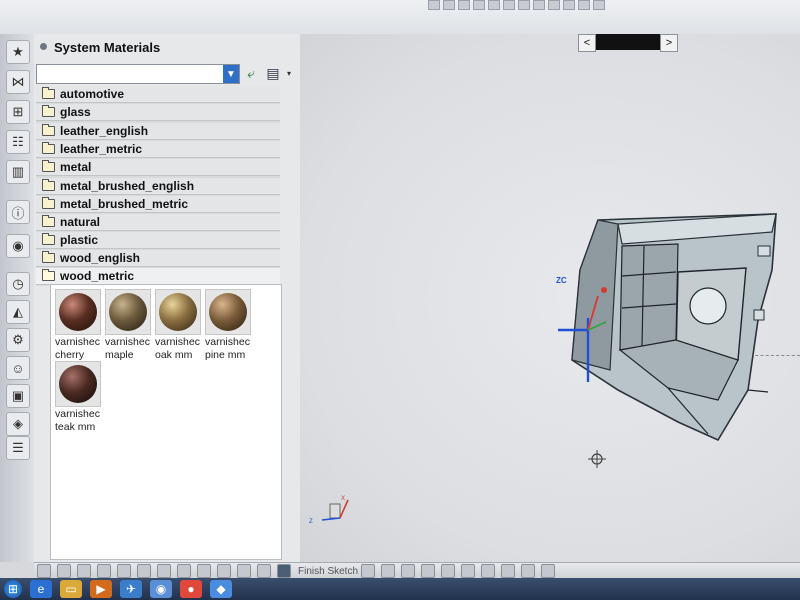 The height and width of the screenshot is (600, 800). I want to click on material-varnished-oak: varnishec oak mm, so click(180, 325).